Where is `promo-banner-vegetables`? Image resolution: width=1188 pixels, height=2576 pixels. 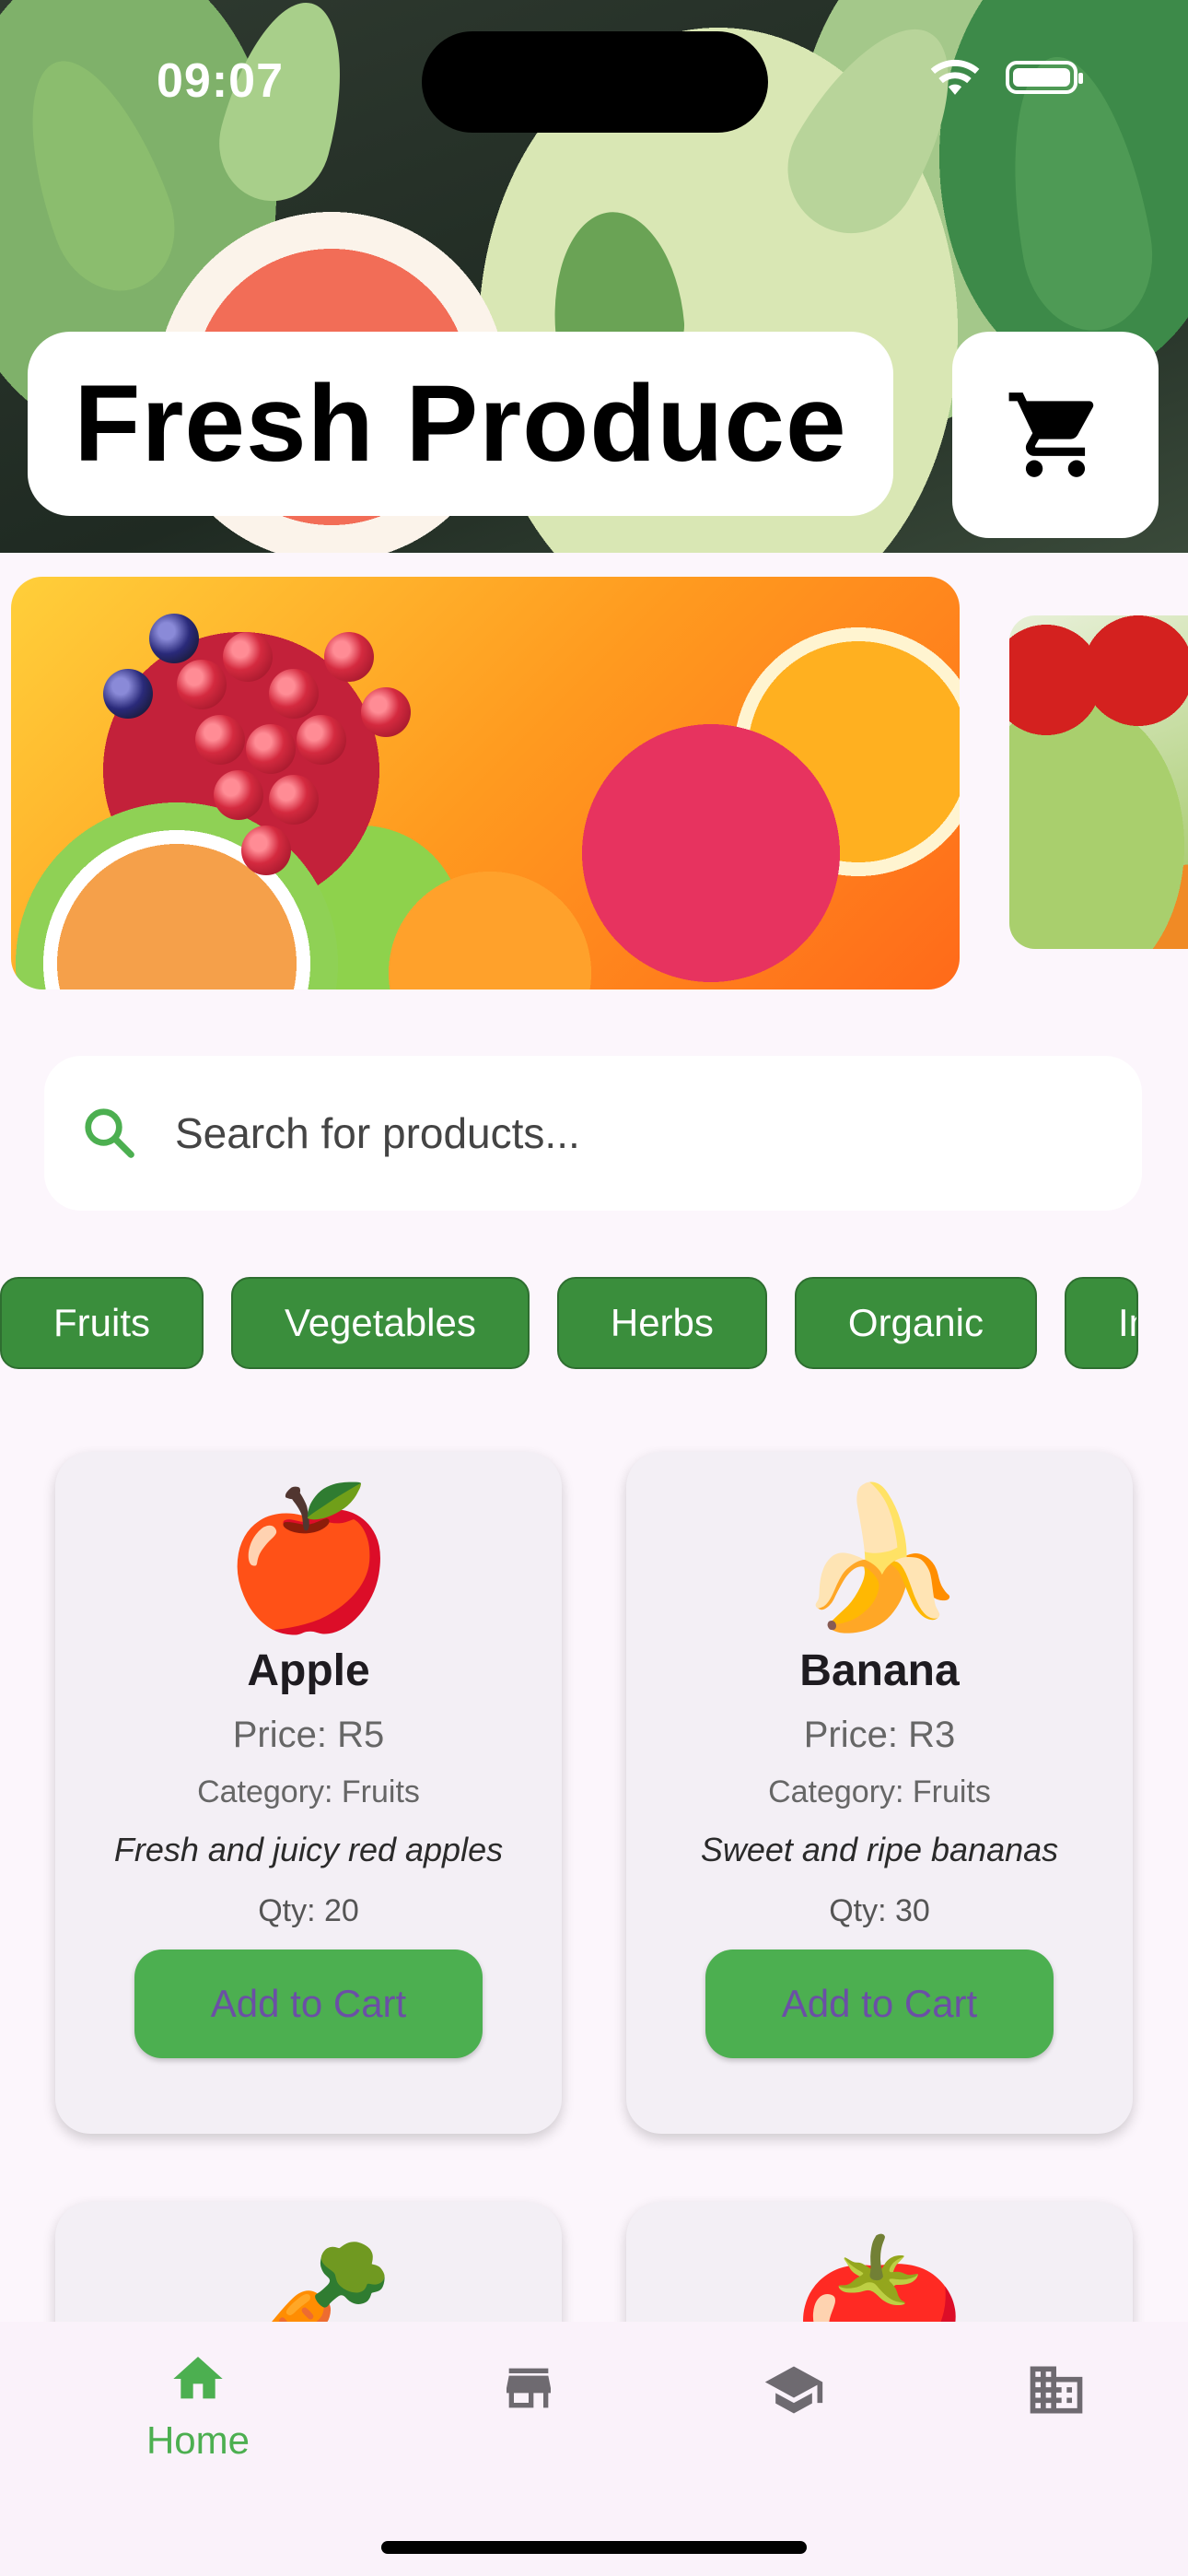
promo-banner-vegetables is located at coordinates (1098, 782).